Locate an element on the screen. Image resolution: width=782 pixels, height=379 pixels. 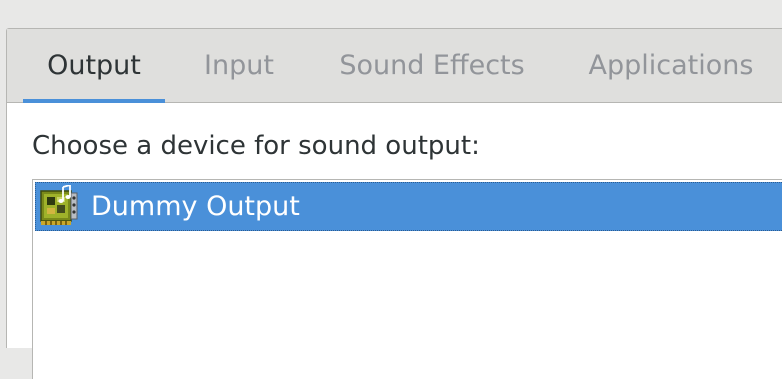
tab-sound-effects-label: Sound Effects is located at coordinates (432, 65).